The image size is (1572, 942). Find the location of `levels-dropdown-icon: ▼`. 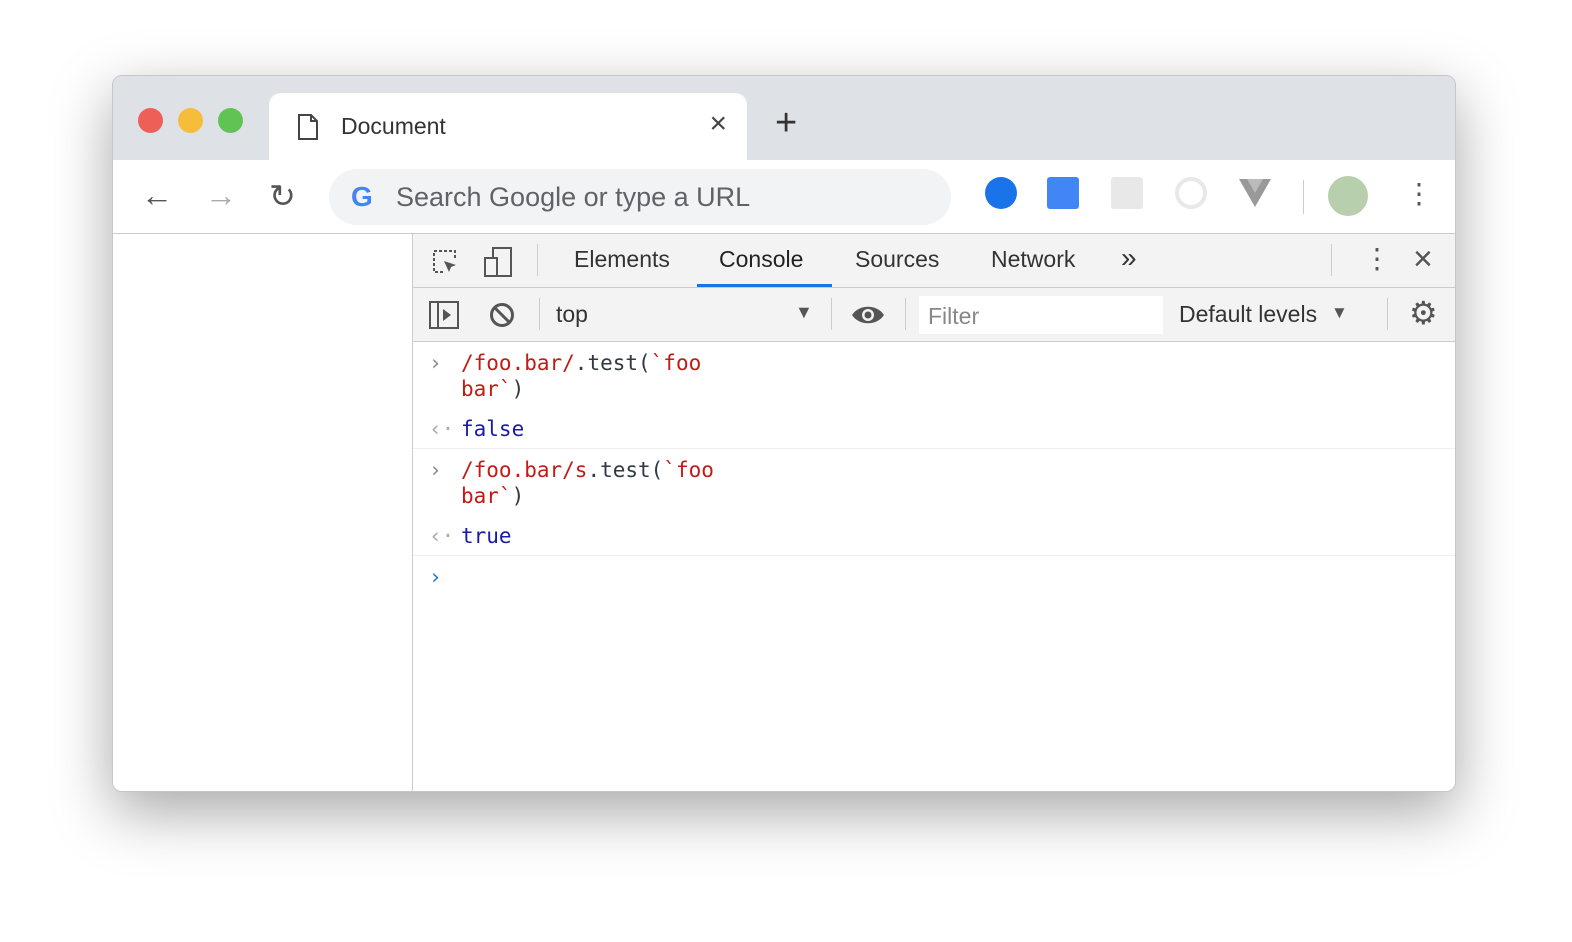

levels-dropdown-icon: ▼ is located at coordinates (1339, 312).